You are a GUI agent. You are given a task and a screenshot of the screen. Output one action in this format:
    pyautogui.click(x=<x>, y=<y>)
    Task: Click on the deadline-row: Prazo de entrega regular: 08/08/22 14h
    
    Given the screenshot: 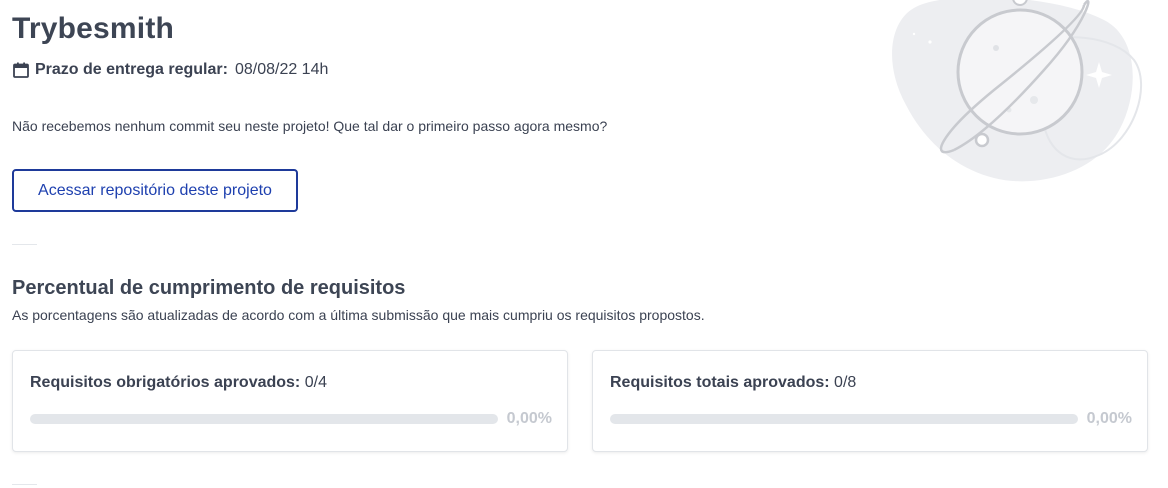 What is the action you would take?
    pyautogui.click(x=170, y=70)
    